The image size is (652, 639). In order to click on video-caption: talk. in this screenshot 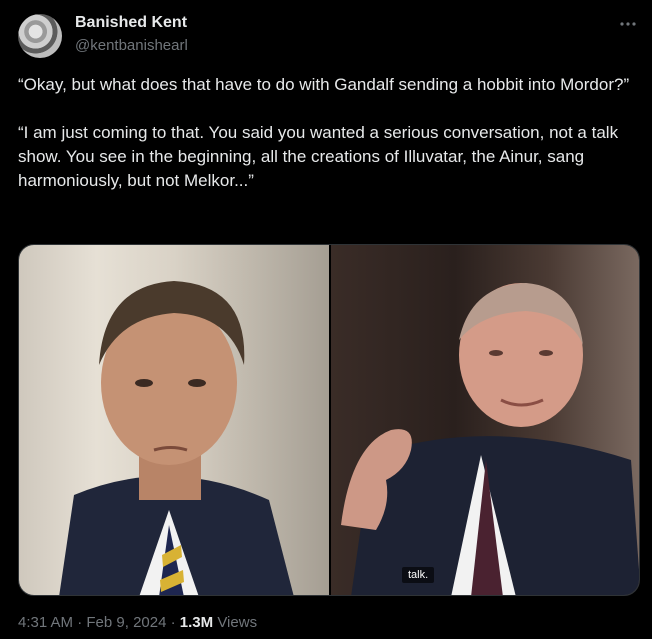, I will do `click(418, 575)`.